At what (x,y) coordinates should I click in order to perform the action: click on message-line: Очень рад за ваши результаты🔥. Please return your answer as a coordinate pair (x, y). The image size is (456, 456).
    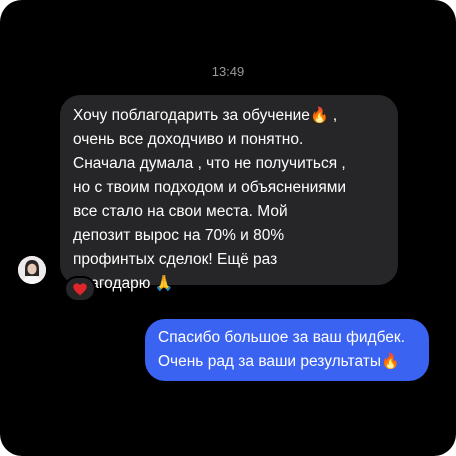
    Looking at the image, I should click on (279, 361).